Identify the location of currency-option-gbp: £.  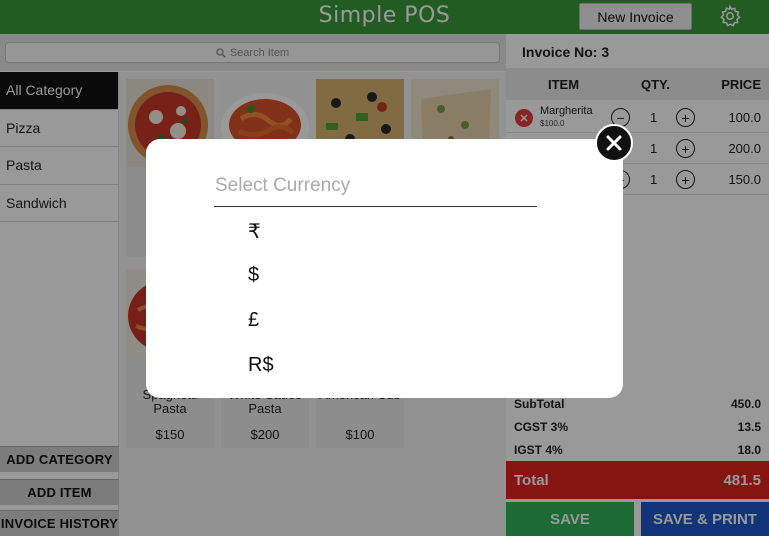
(253, 320).